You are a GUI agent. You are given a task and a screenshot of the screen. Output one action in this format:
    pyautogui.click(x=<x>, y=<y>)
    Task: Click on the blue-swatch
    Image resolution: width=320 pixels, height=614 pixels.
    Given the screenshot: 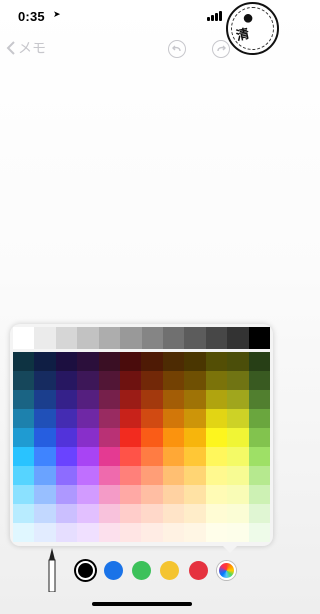 What is the action you would take?
    pyautogui.click(x=113, y=570)
    